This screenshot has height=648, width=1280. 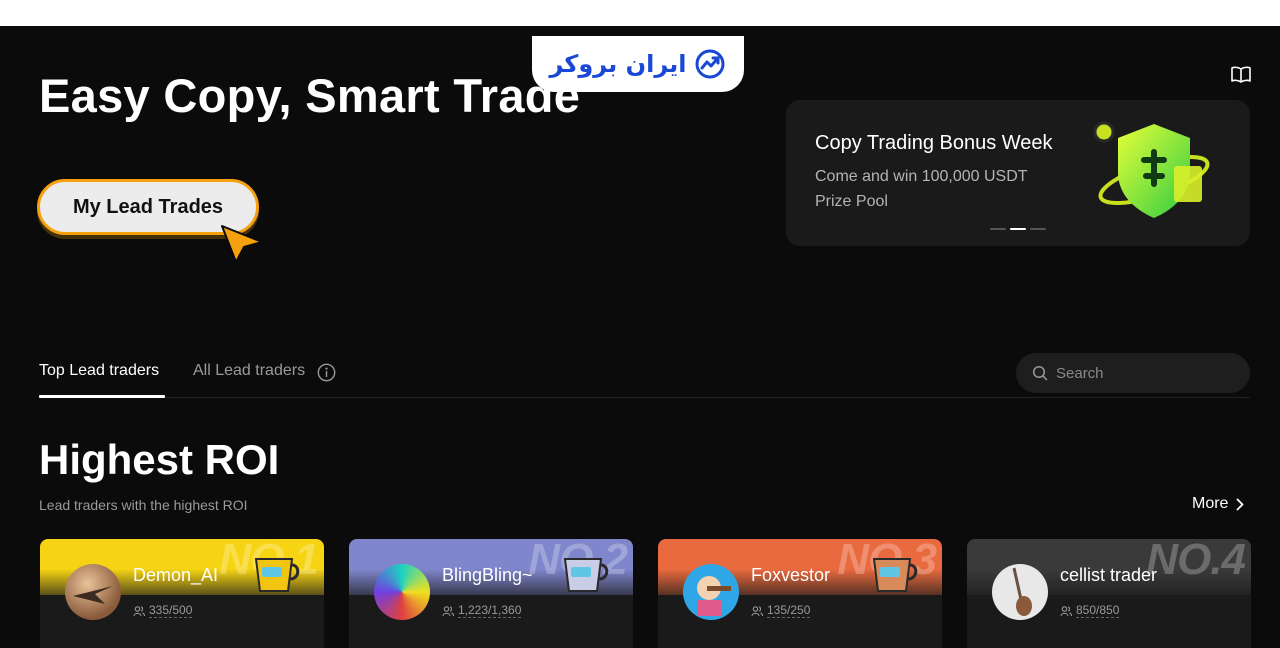 I want to click on search-box, so click(x=1133, y=373).